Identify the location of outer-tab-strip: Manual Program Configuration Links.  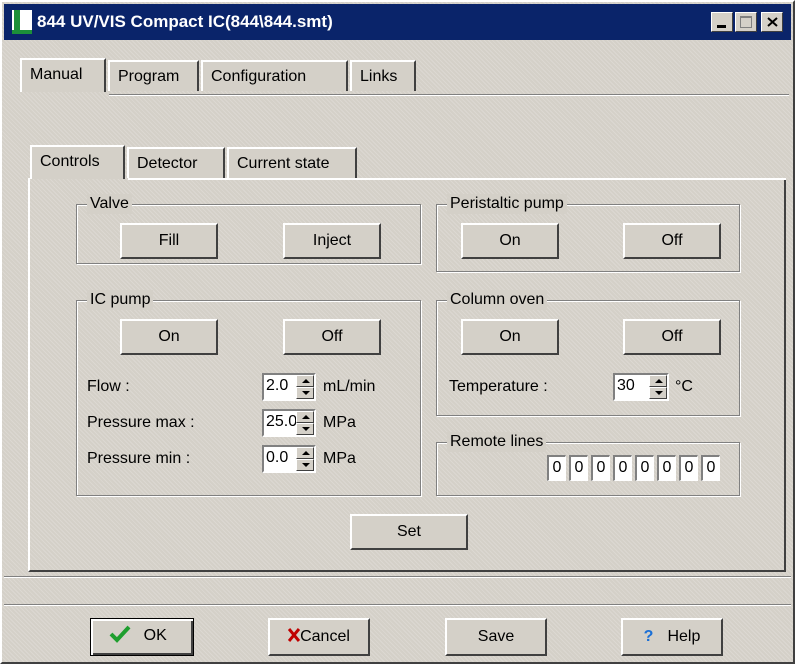
(400, 75).